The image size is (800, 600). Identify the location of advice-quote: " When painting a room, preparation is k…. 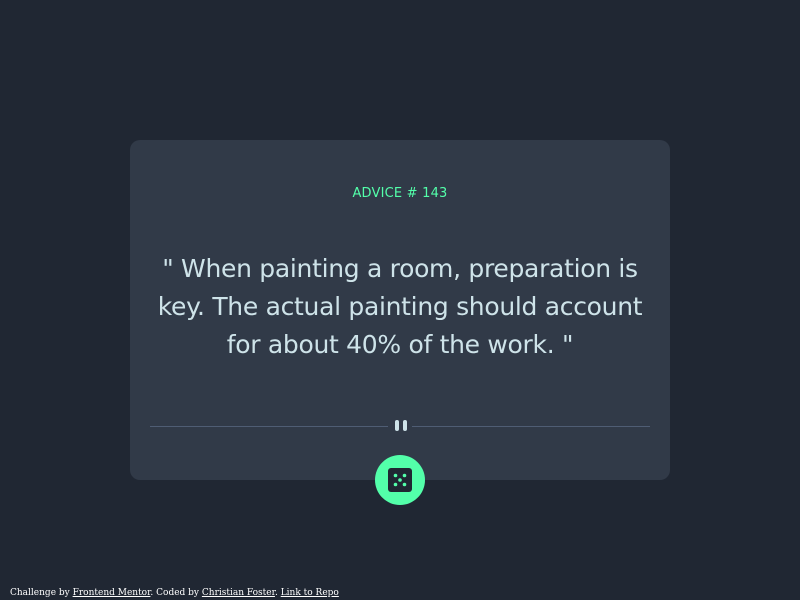
(400, 306).